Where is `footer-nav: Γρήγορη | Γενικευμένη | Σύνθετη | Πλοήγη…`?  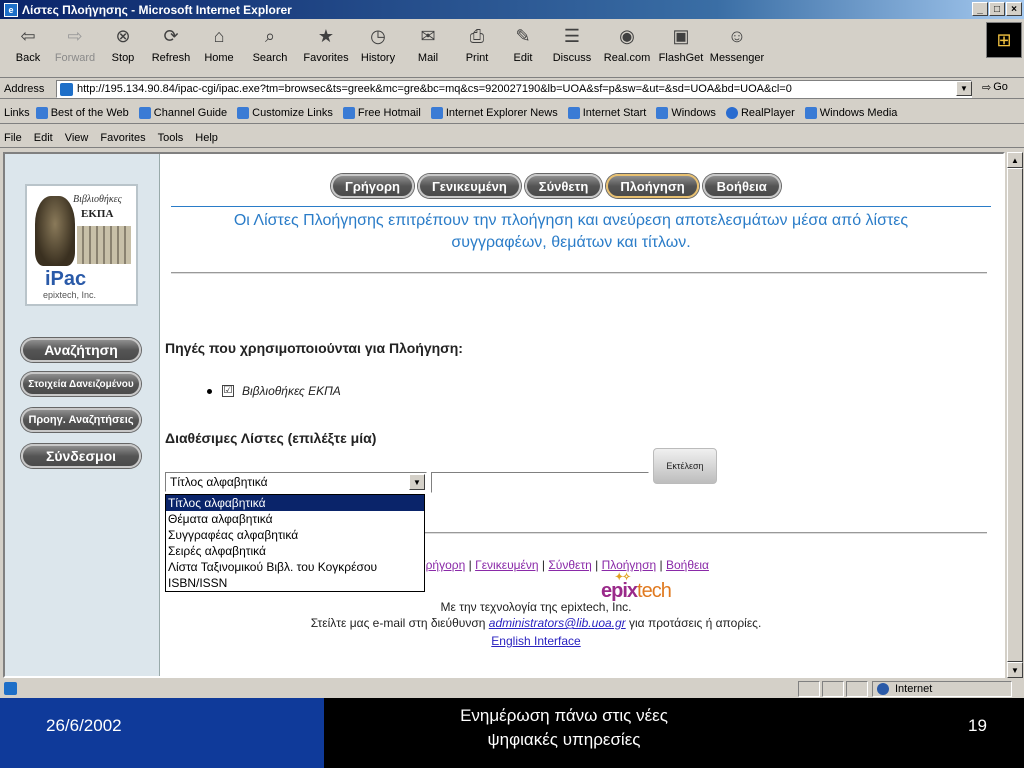
footer-nav: Γρήγορη | Γενικευμένη | Σύνθετη | Πλοήγη… is located at coordinates (564, 565).